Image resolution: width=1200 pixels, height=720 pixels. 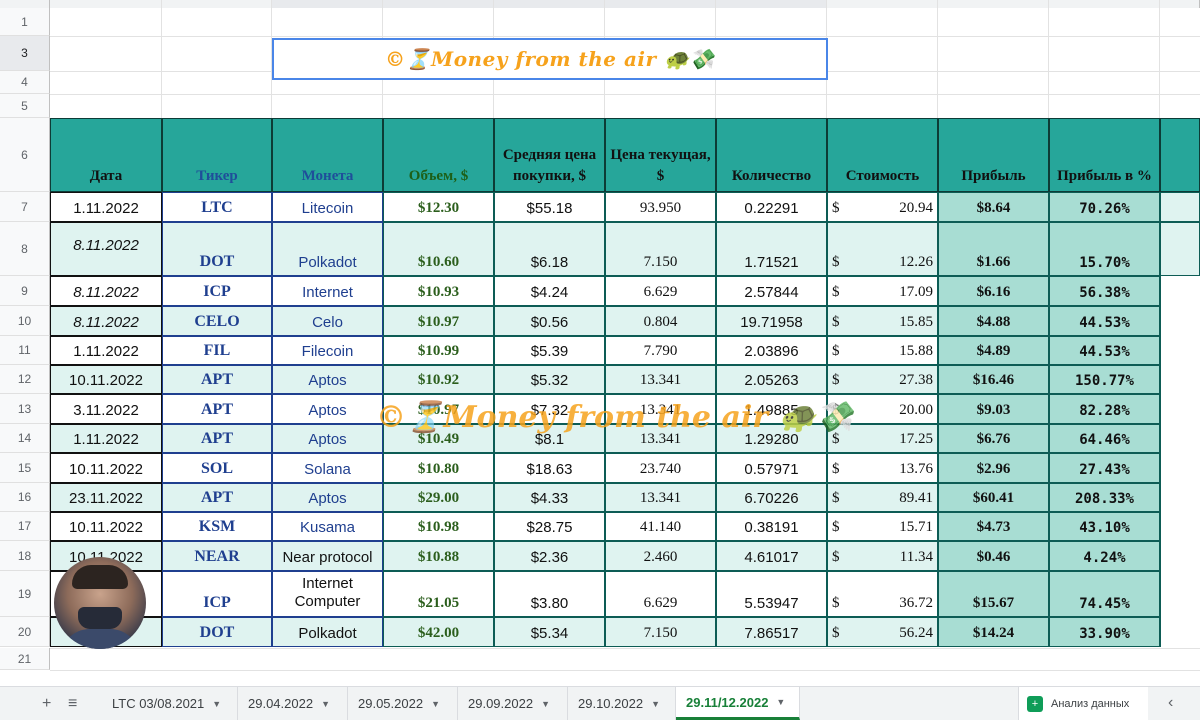 What do you see at coordinates (622, 703) in the screenshot?
I see `sheet-tab: 29.10.2022 ▼` at bounding box center [622, 703].